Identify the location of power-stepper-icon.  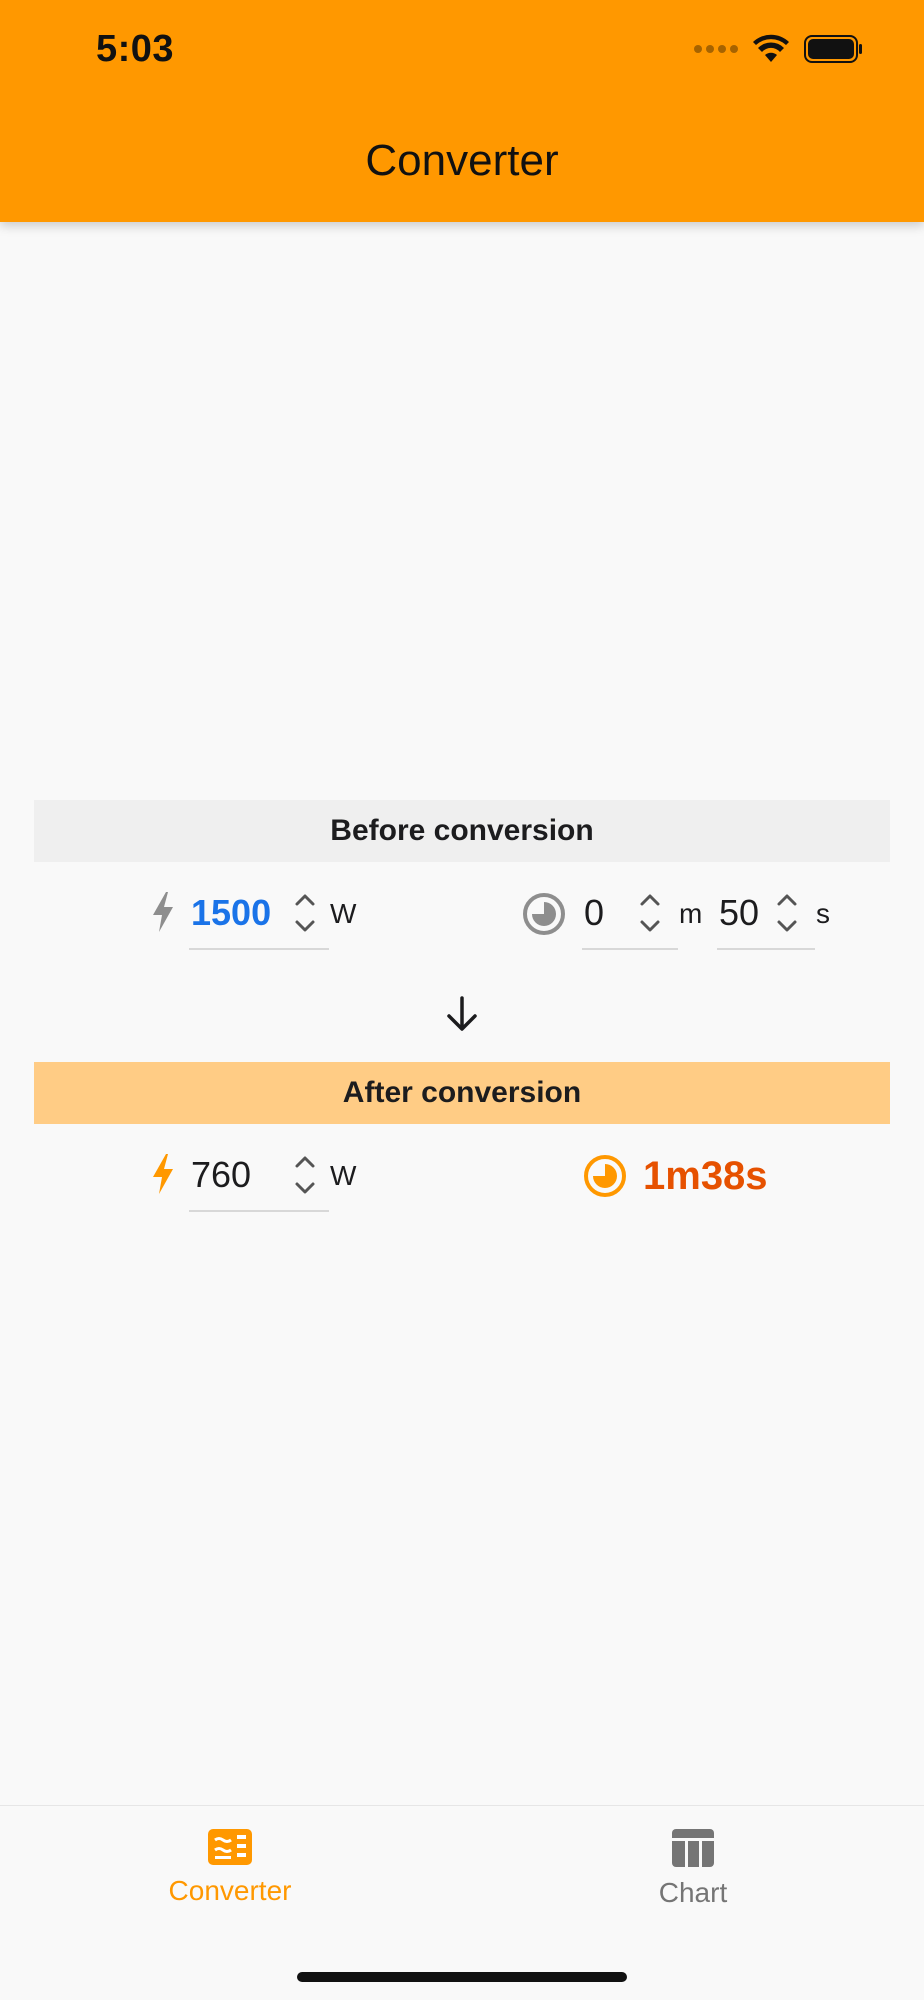
(305, 913).